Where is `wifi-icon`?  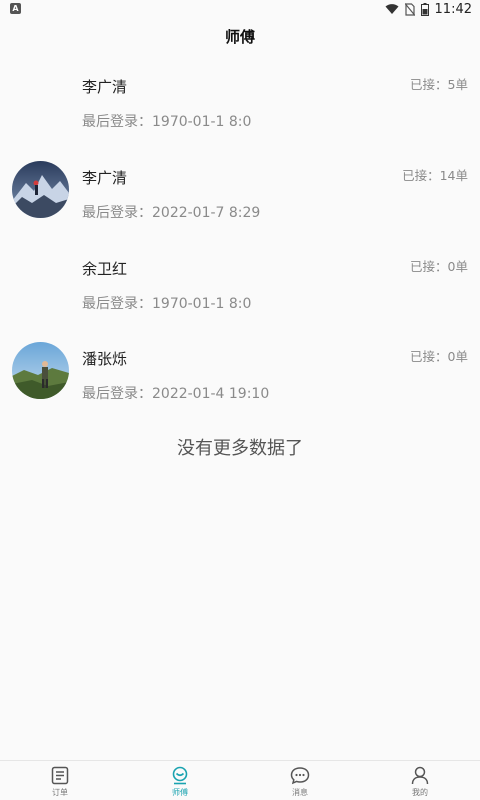
wifi-icon is located at coordinates (392, 9).